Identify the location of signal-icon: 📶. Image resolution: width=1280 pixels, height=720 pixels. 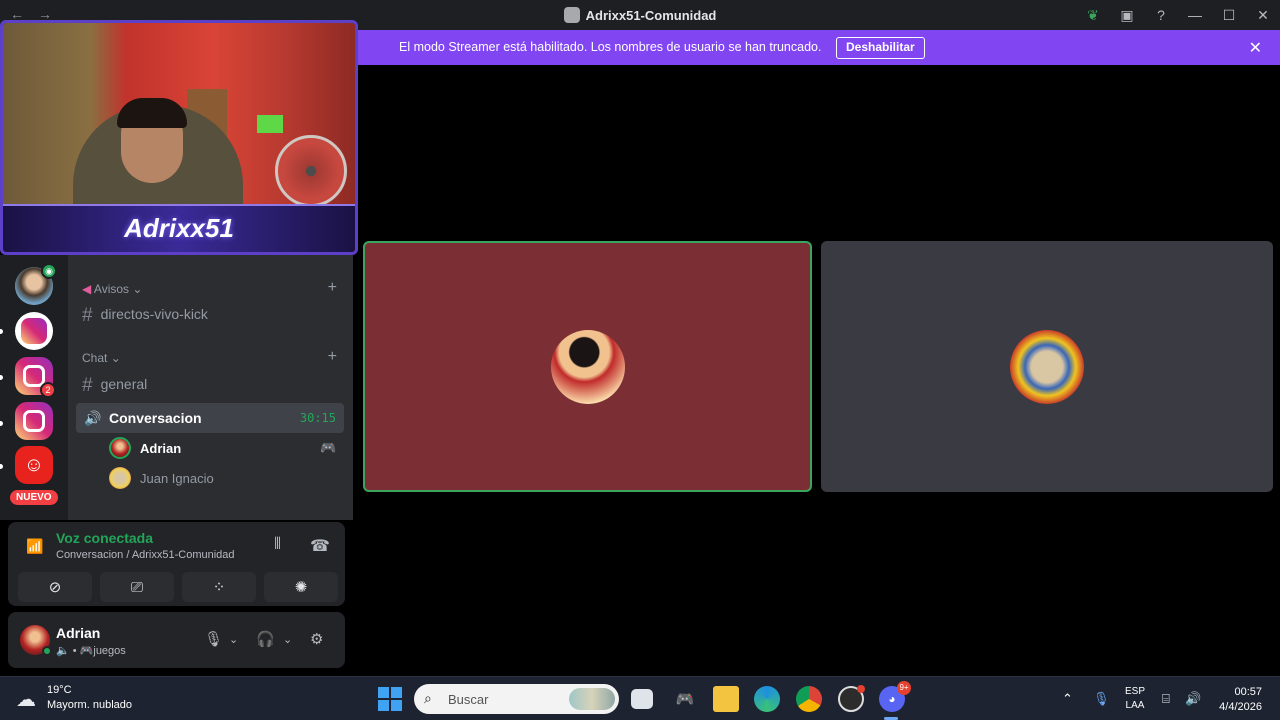
(34, 546).